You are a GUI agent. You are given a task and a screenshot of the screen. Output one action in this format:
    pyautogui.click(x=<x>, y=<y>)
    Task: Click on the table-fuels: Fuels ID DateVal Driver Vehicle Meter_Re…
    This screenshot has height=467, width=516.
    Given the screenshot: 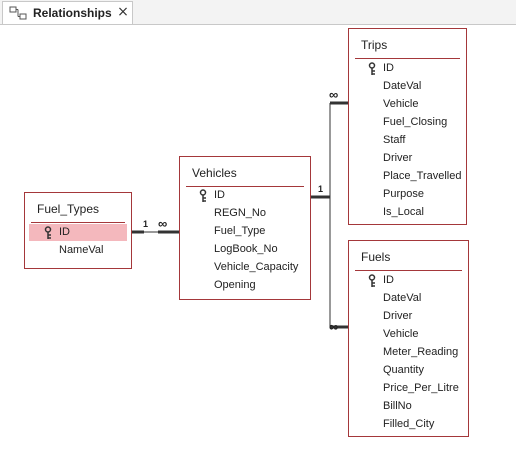 What is the action you would take?
    pyautogui.click(x=408, y=338)
    